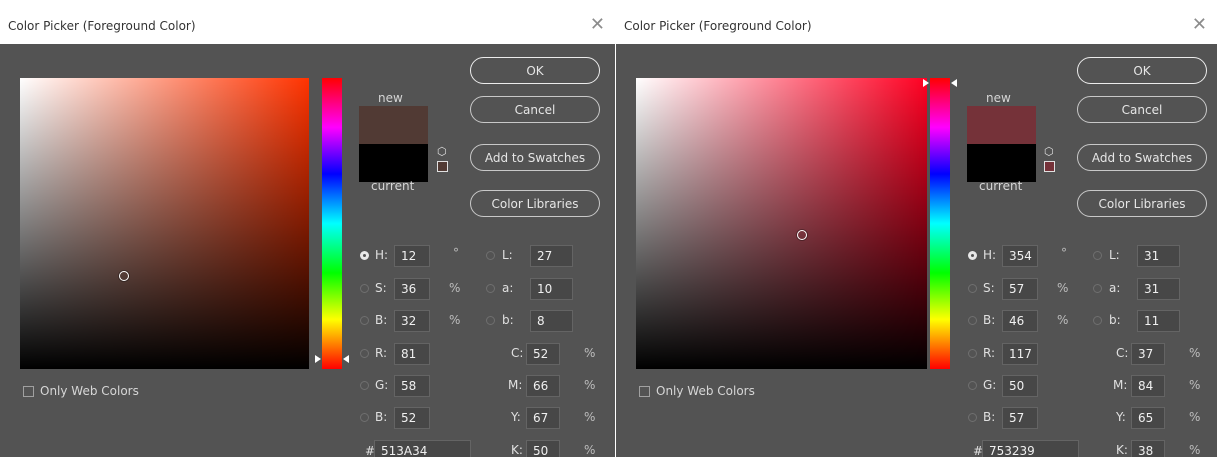 This screenshot has height=457, width=1217. What do you see at coordinates (590, 450) in the screenshot?
I see `unit-k: %` at bounding box center [590, 450].